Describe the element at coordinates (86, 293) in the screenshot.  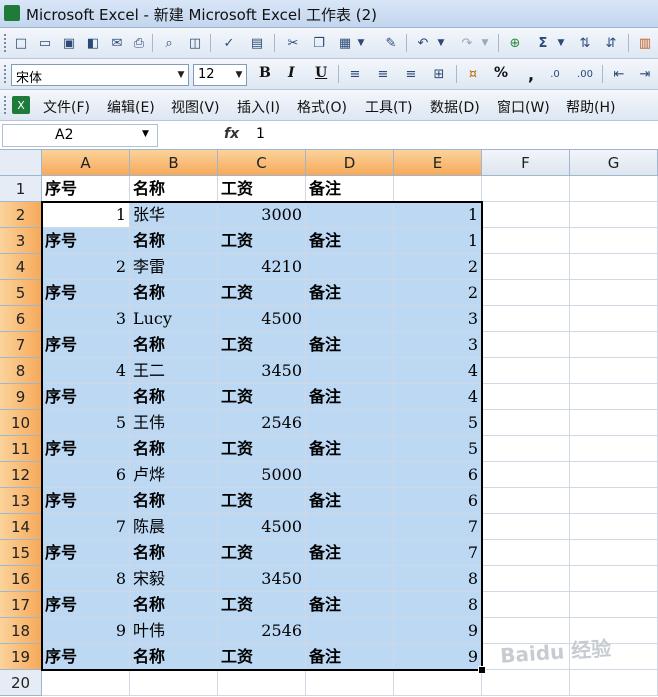
I see `cell-a5: 序号` at that location.